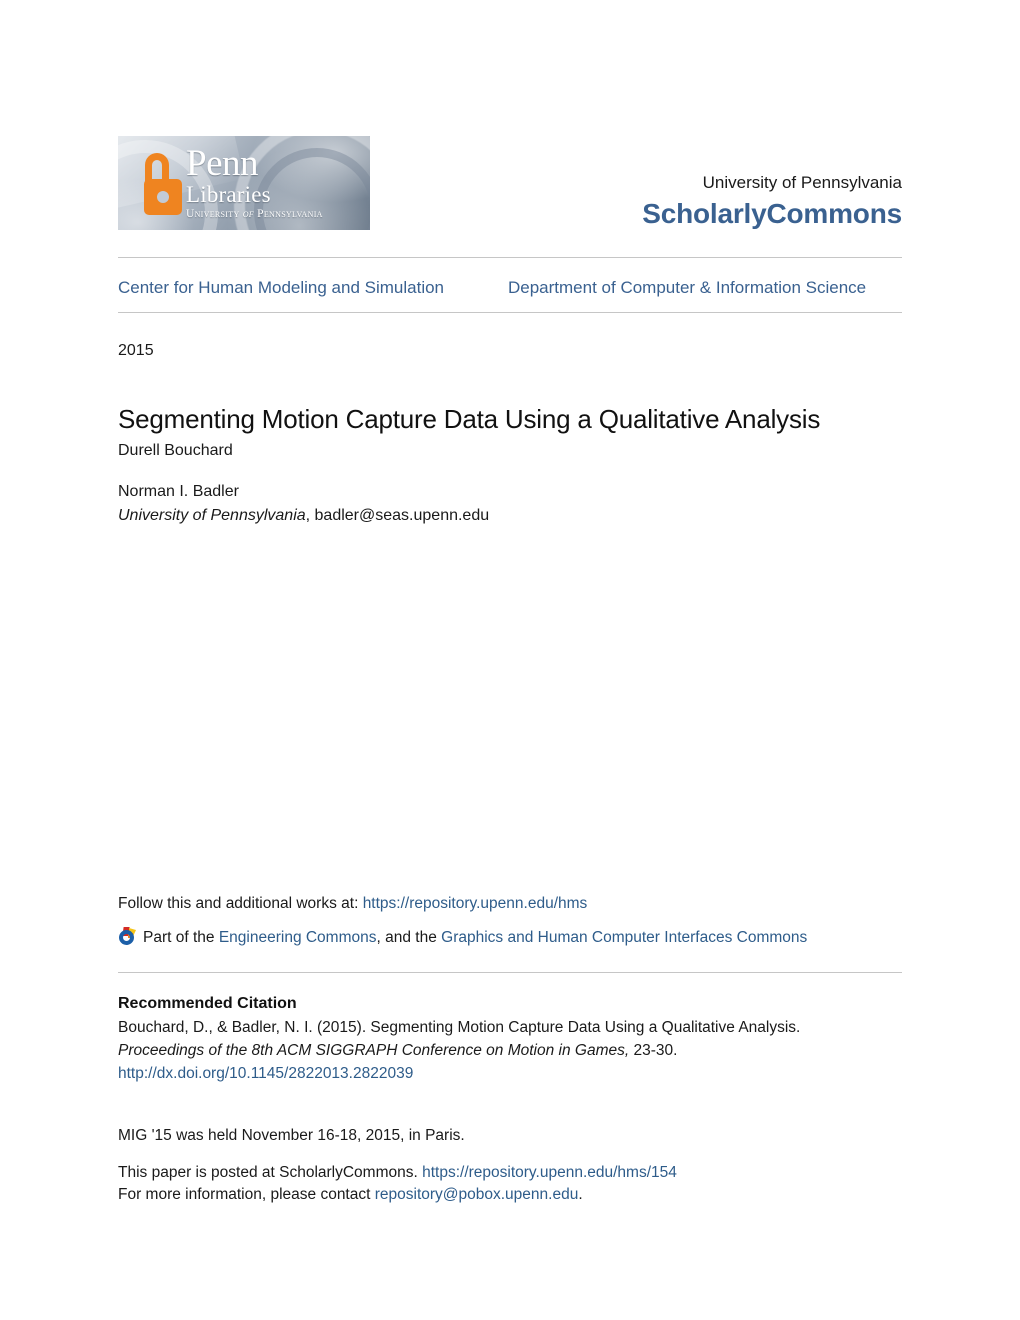 The width and height of the screenshot is (1020, 1320). Describe the element at coordinates (802, 182) in the screenshot. I see `university-name: University of Pennsylvania` at that location.